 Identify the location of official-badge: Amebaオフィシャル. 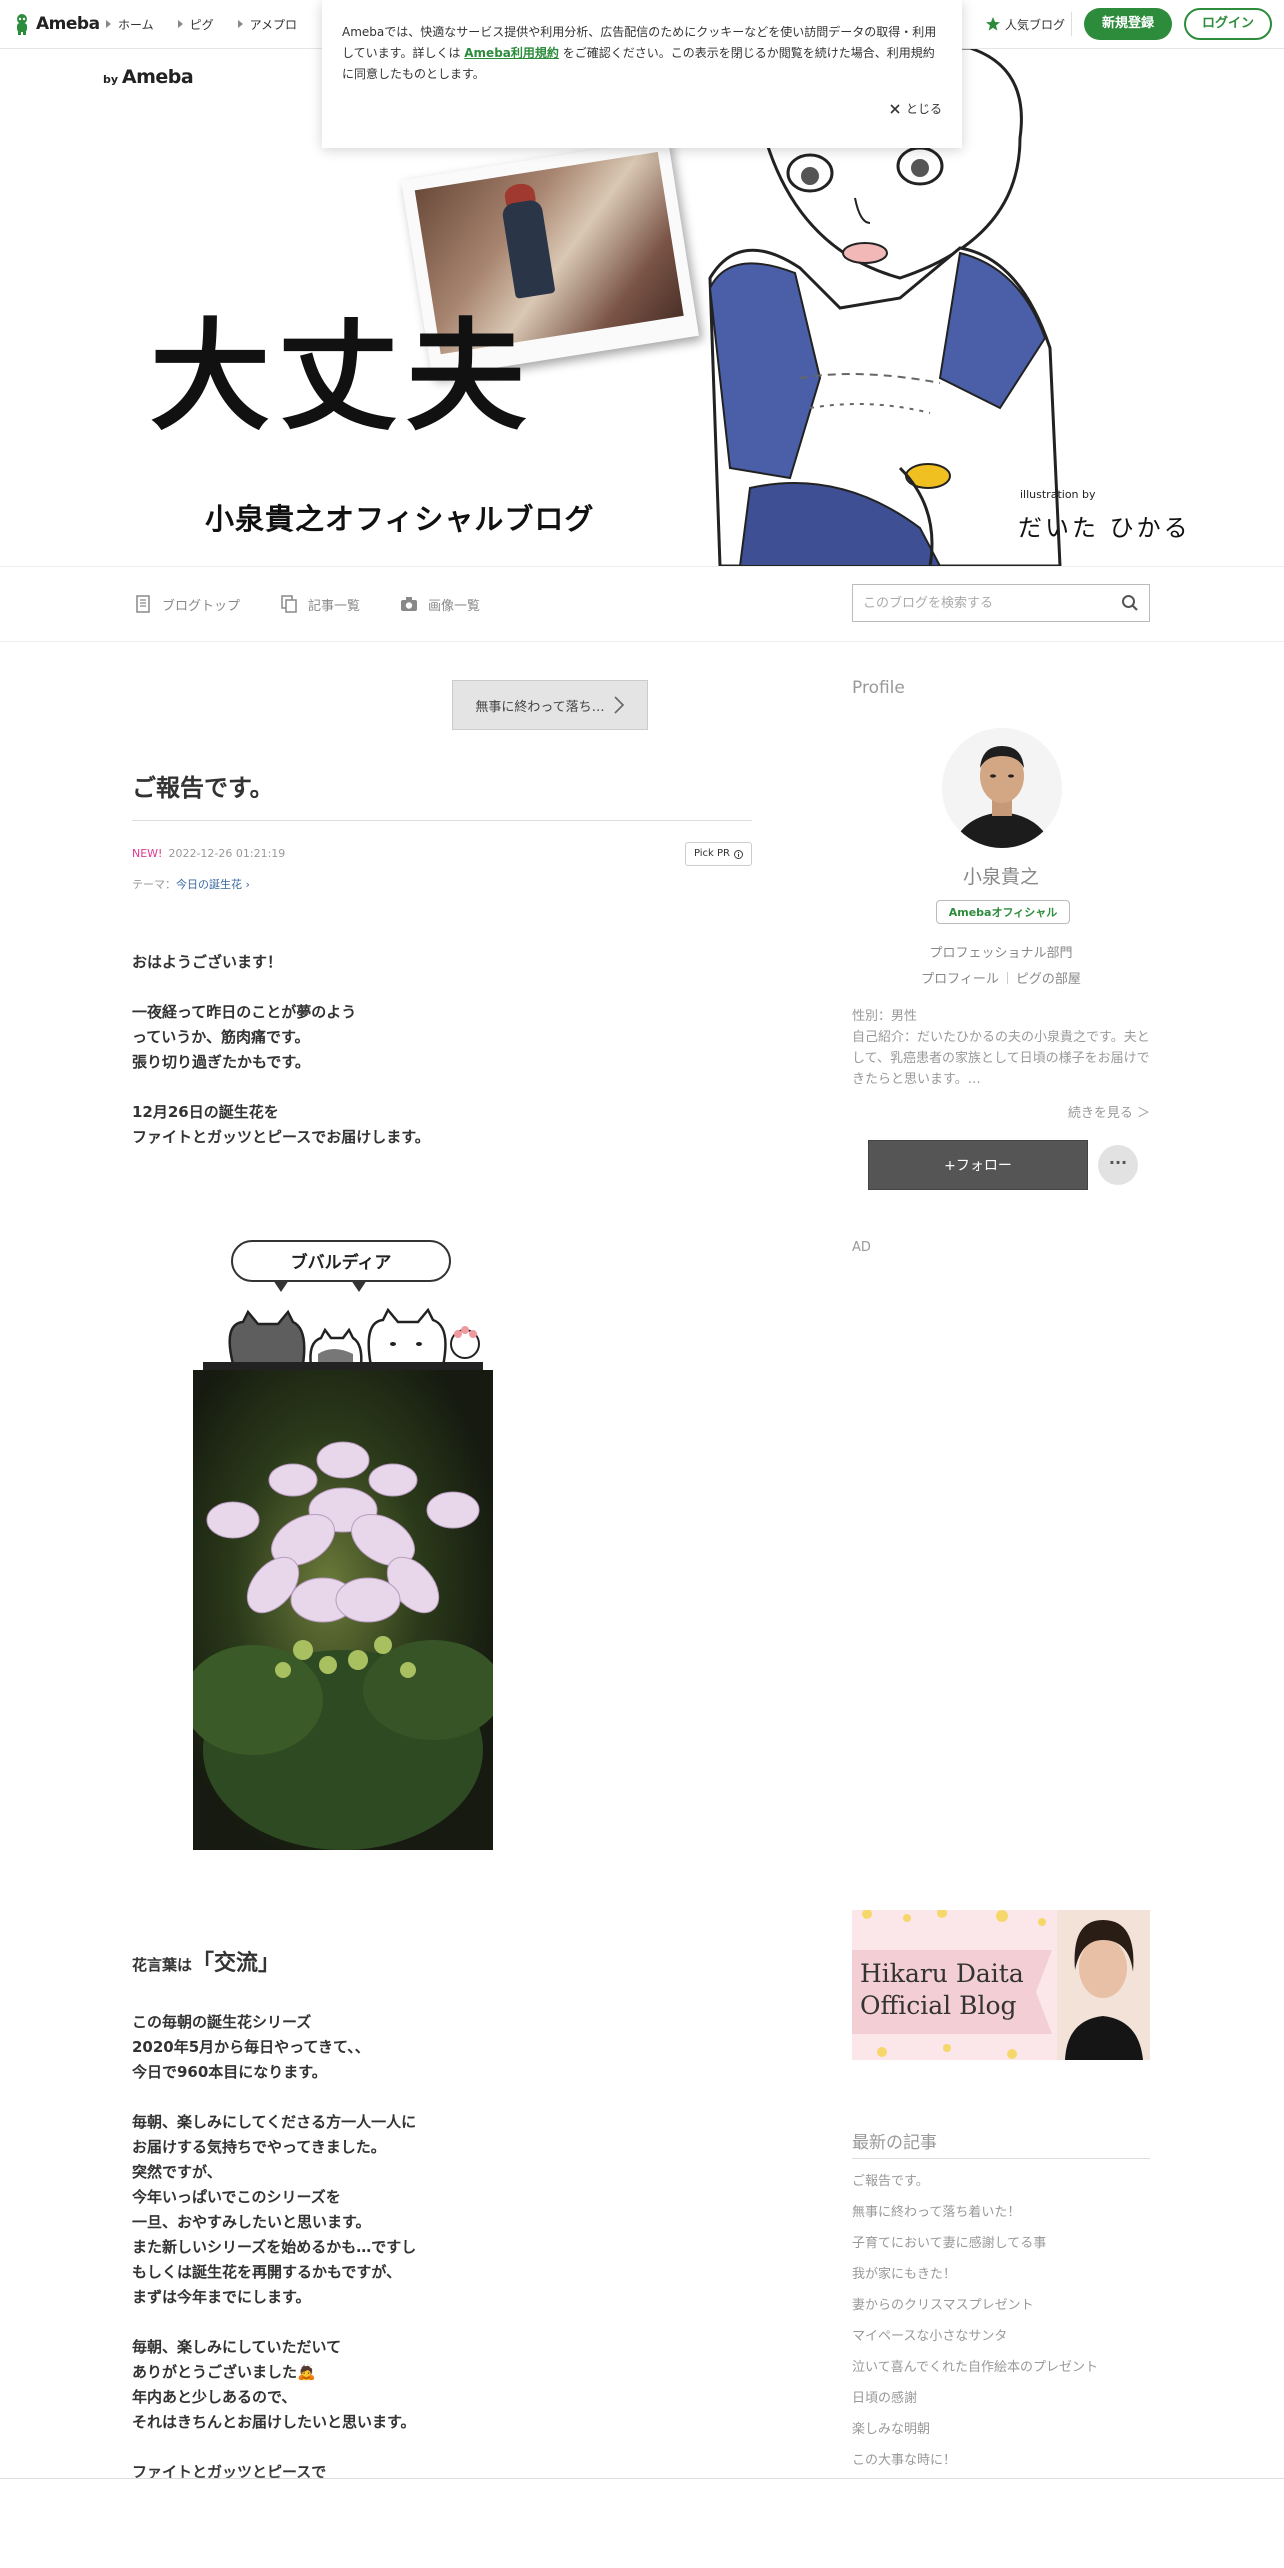
(1003, 912).